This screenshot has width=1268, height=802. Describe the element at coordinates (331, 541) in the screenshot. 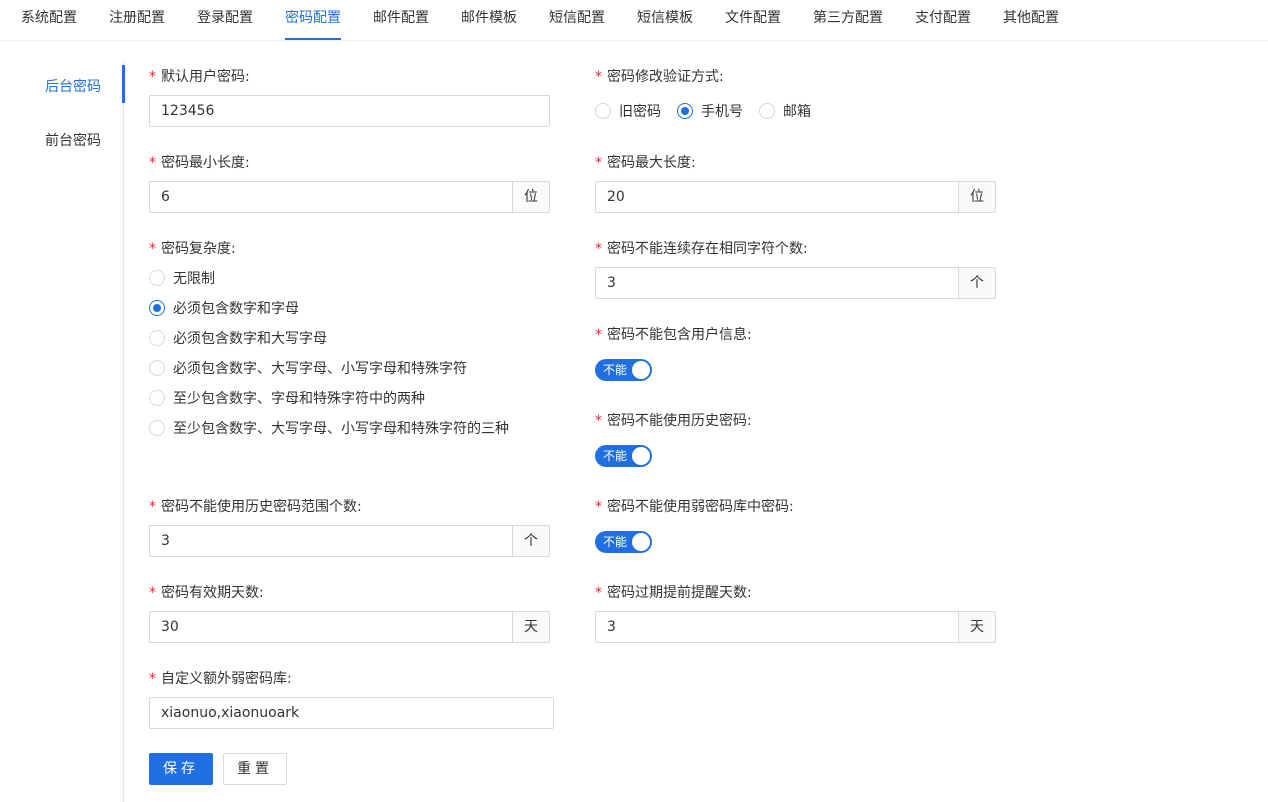

I see `history-range-input: 3` at that location.